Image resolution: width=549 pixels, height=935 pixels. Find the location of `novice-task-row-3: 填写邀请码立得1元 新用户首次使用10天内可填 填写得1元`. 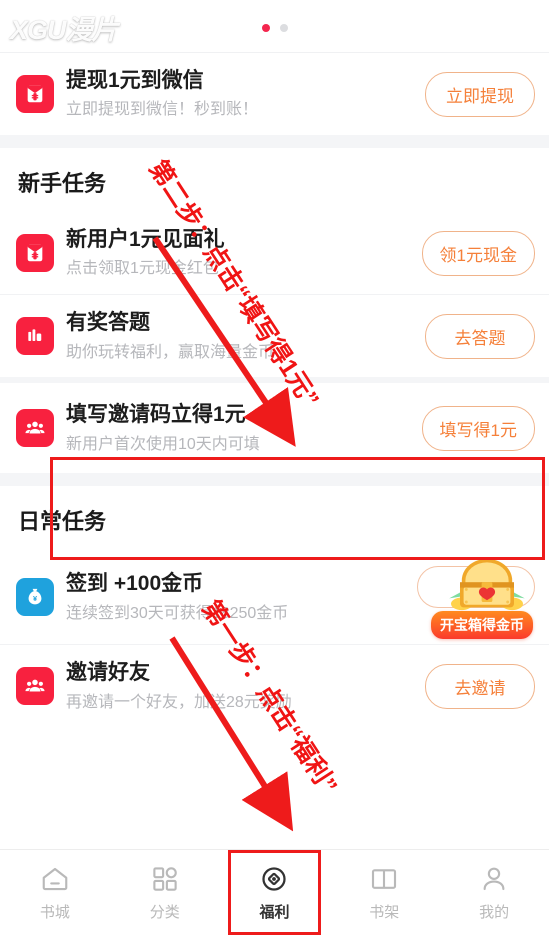

novice-task-row-3: 填写邀请码立得1元 新用户首次使用10天内可填 填写得1元 is located at coordinates (274, 428).